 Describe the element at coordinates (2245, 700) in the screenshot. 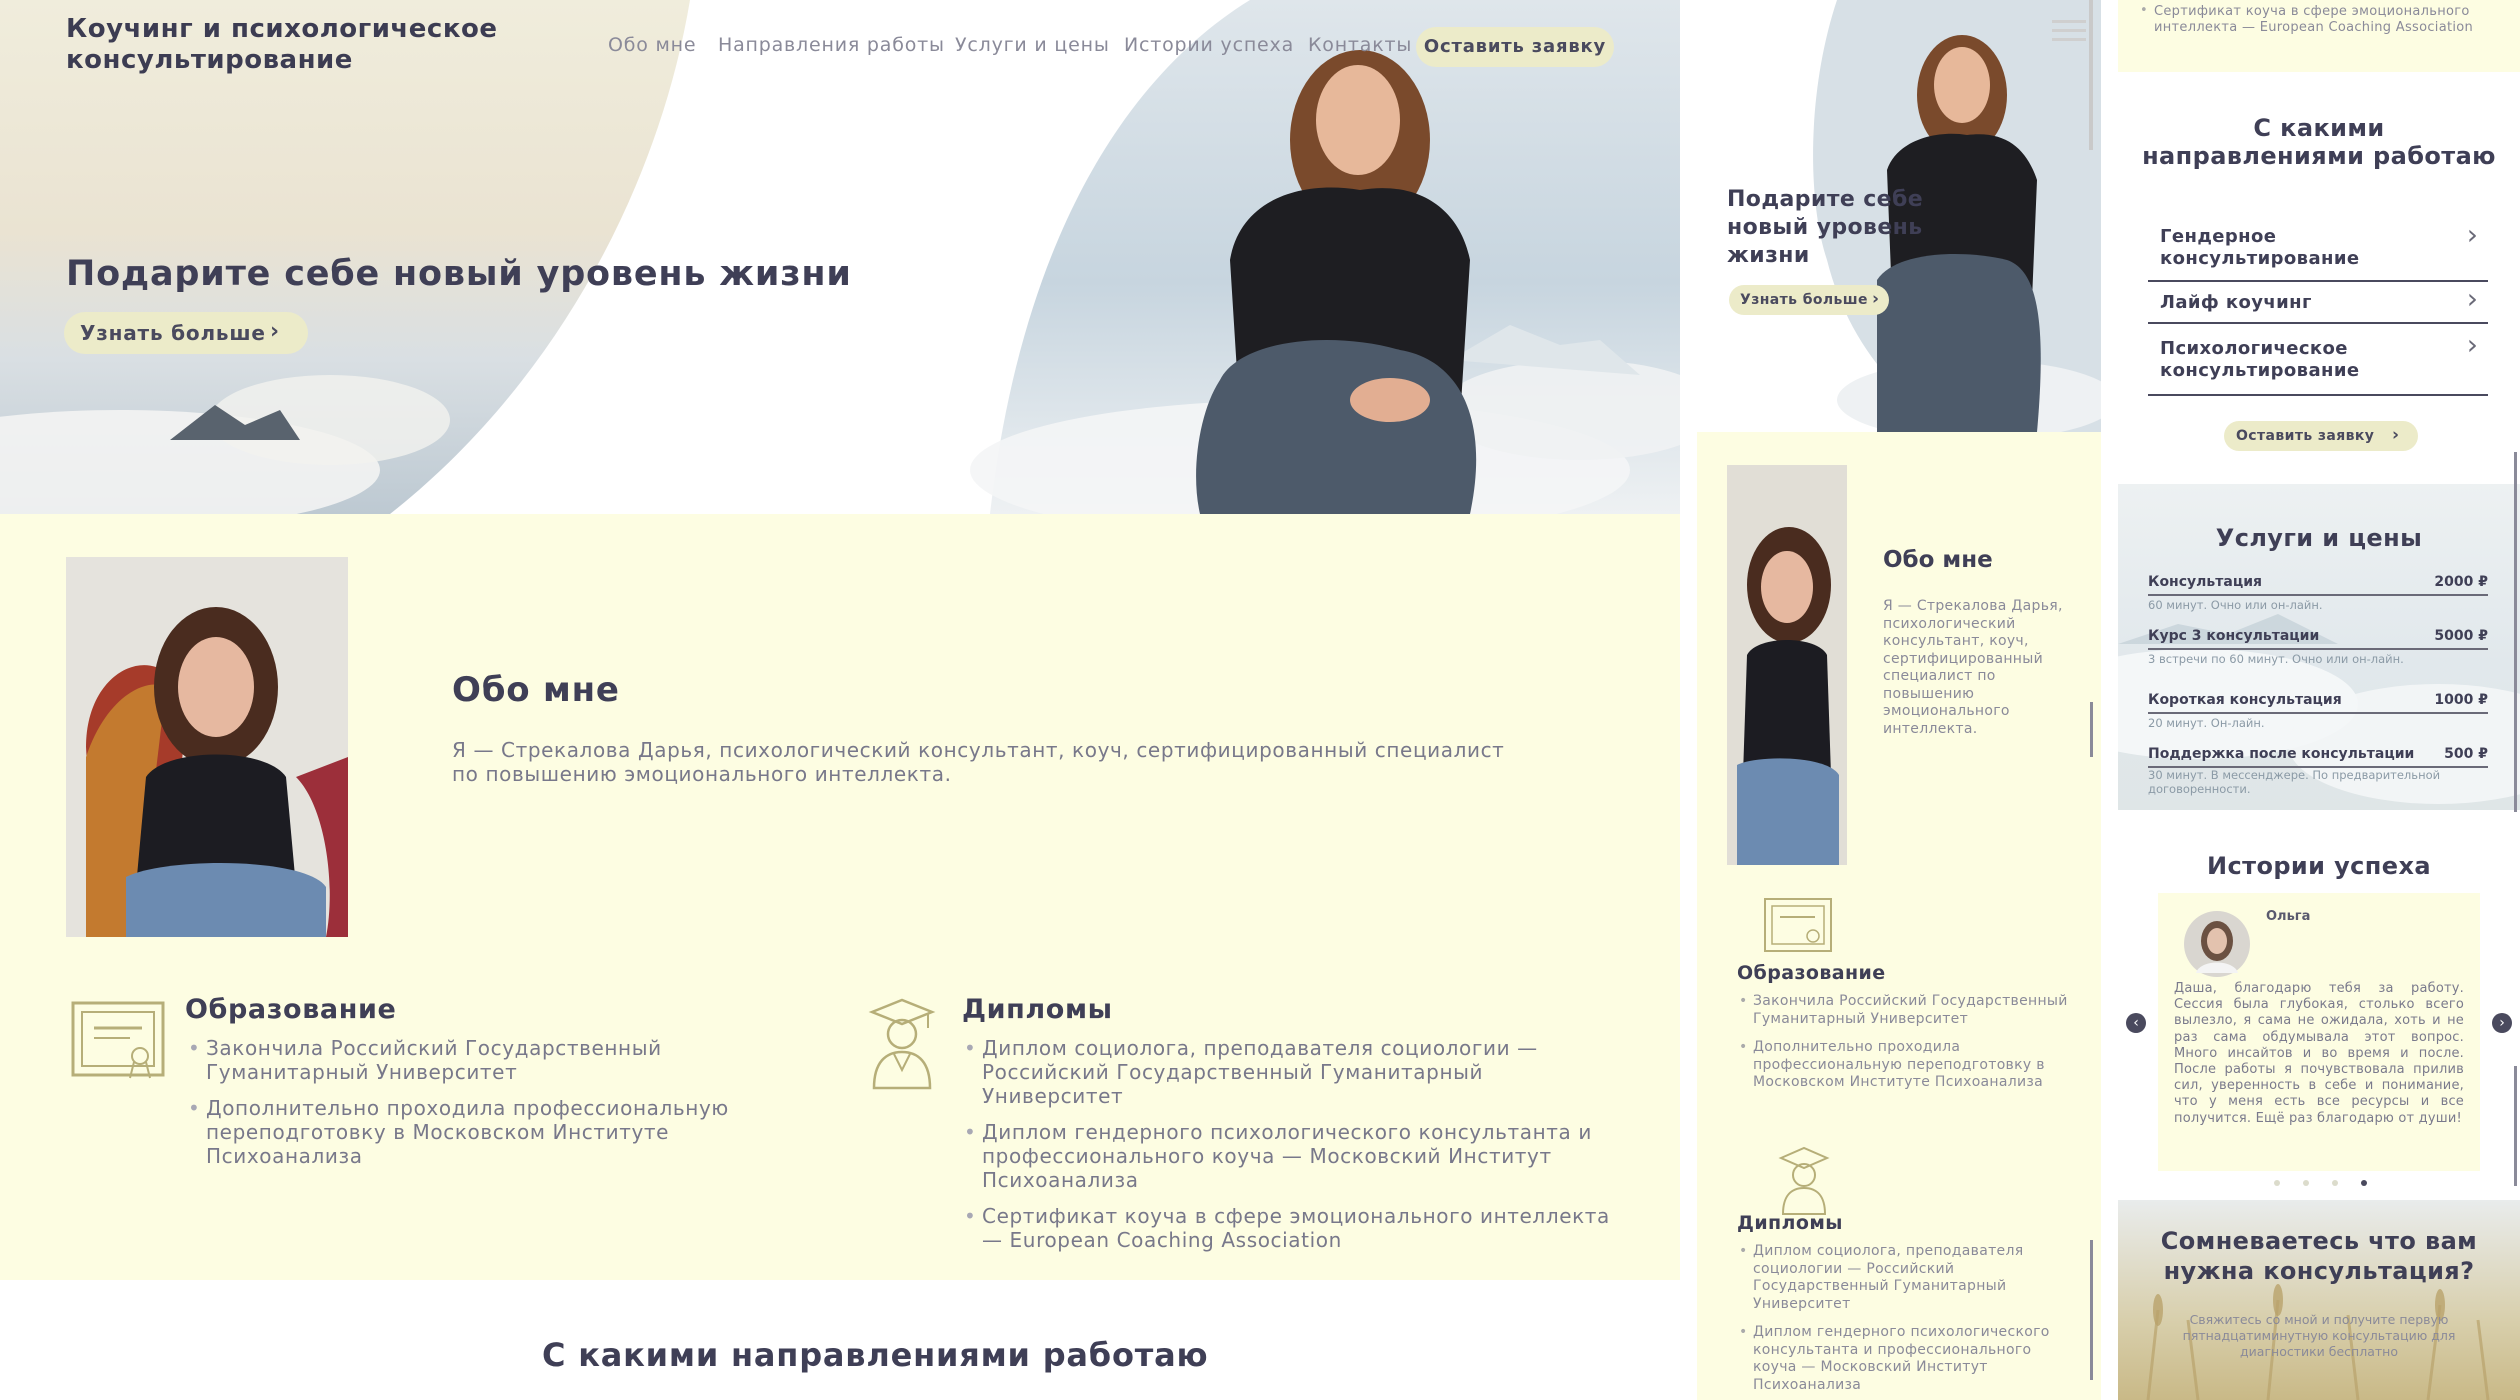

I see `service-name: Короткая консультация` at that location.